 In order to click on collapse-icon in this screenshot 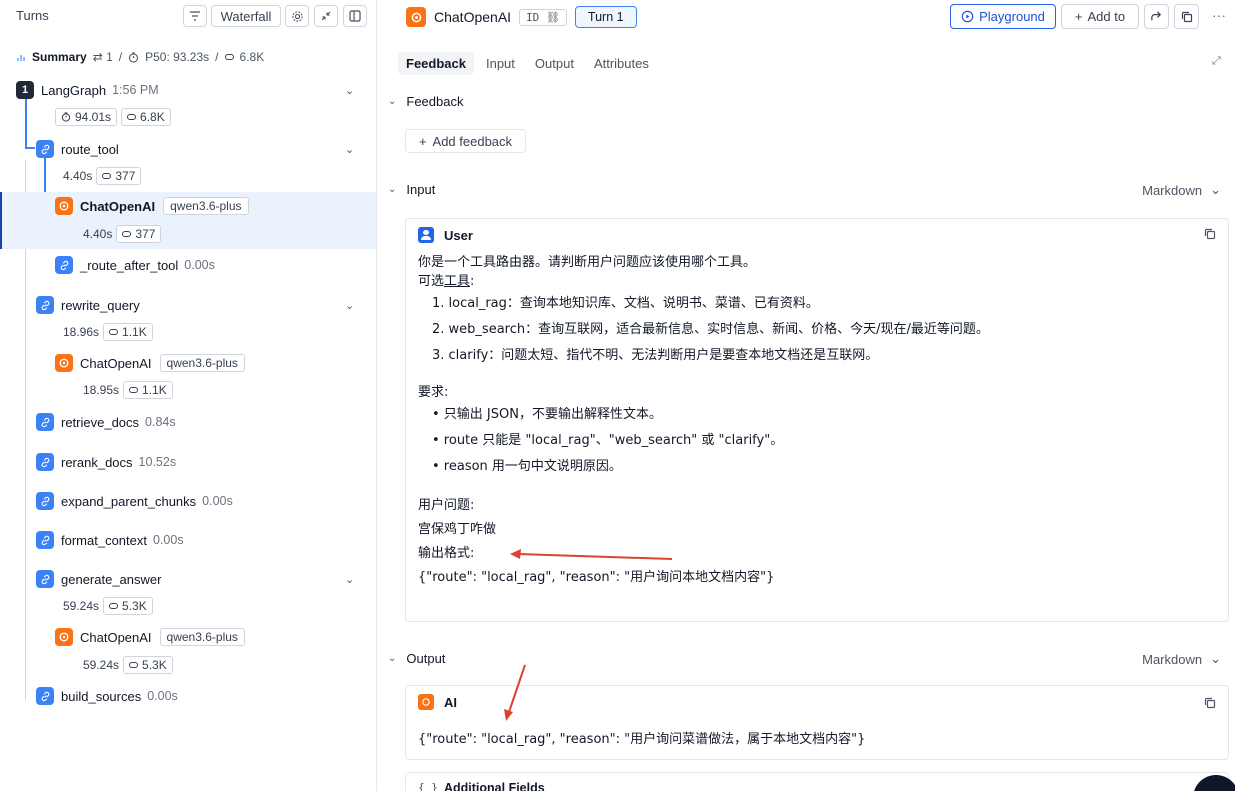, I will do `click(326, 16)`.